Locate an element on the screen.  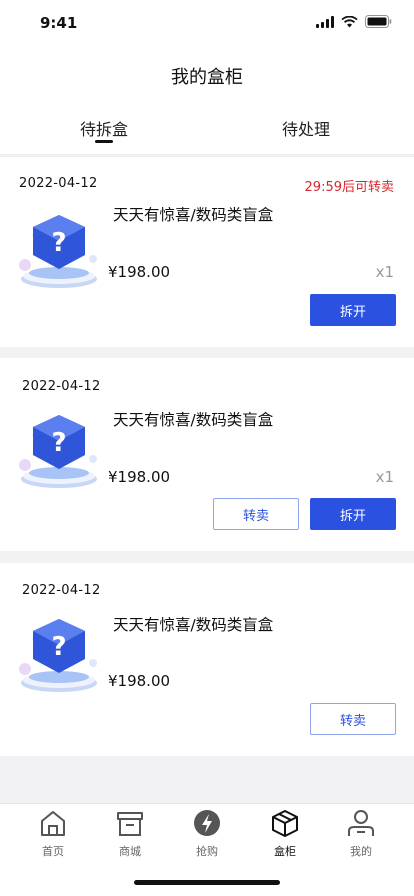
tabbar-label: 我的 is located at coordinates (361, 851).